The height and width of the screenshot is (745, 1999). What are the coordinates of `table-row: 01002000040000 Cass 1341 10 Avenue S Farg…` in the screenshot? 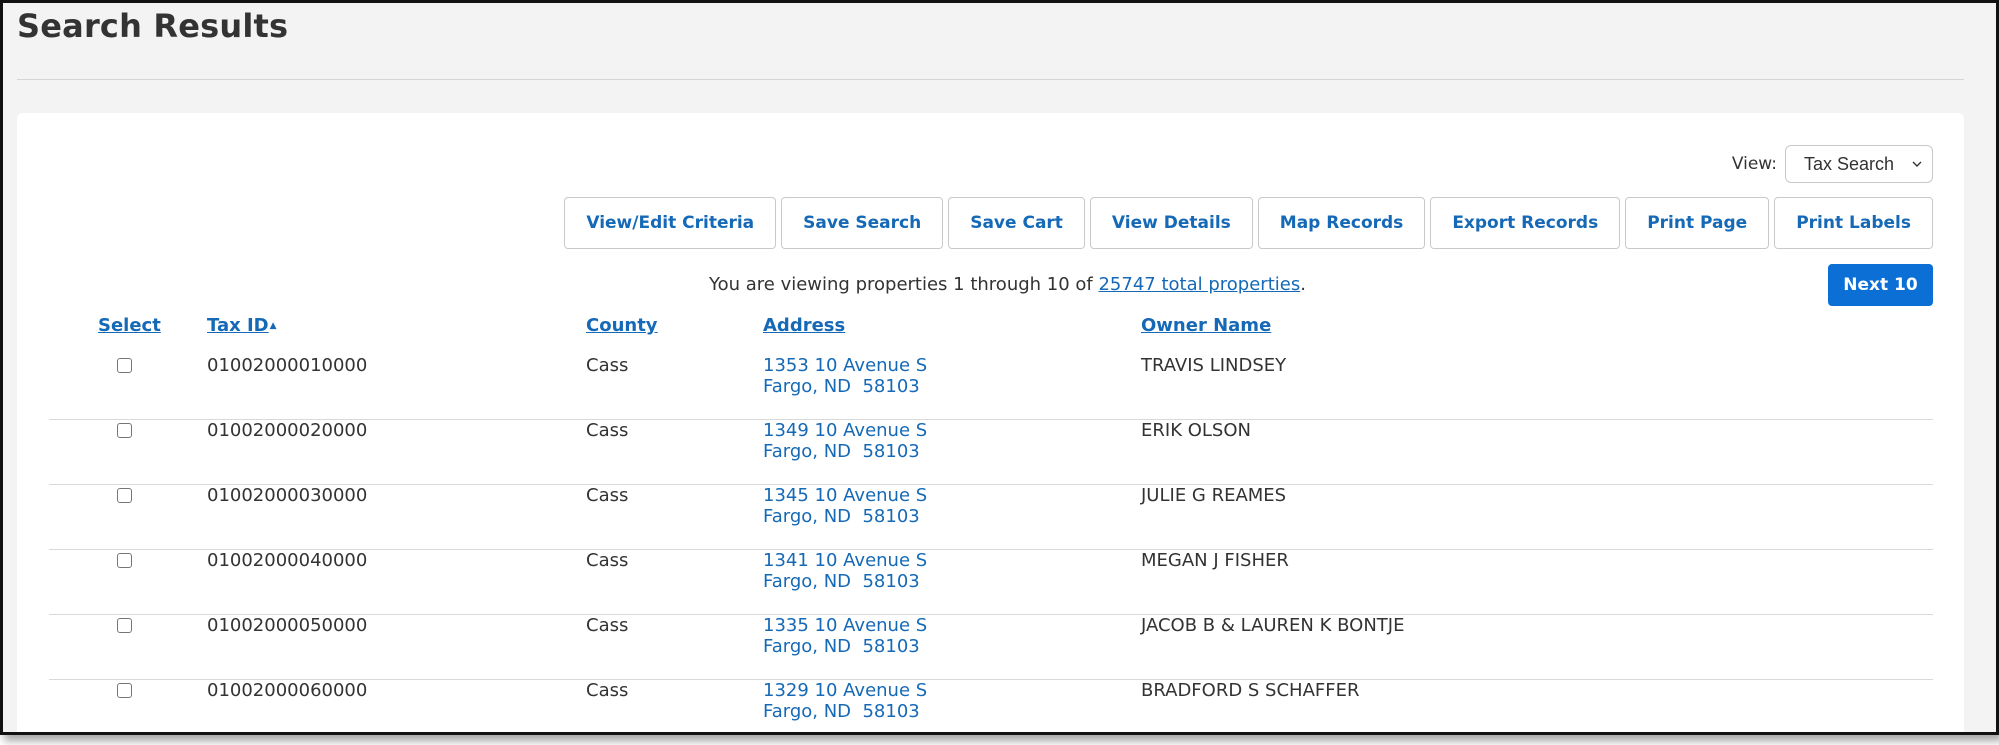 It's located at (991, 581).